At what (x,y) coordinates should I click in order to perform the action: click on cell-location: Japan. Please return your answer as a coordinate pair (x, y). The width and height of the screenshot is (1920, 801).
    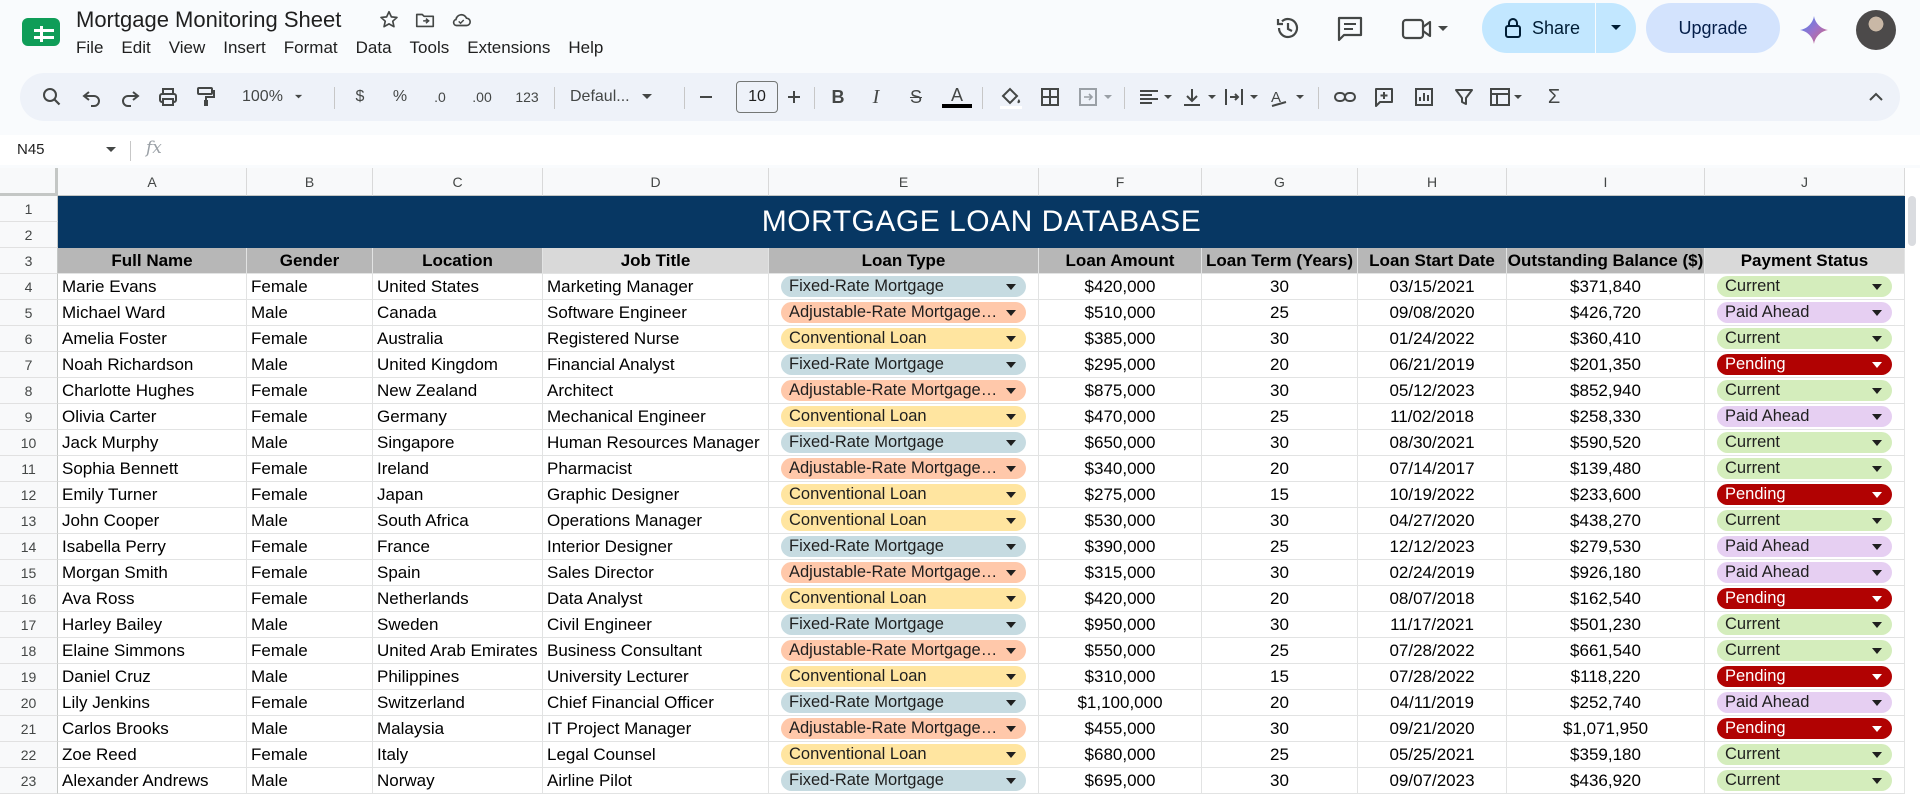
    Looking at the image, I should click on (458, 495).